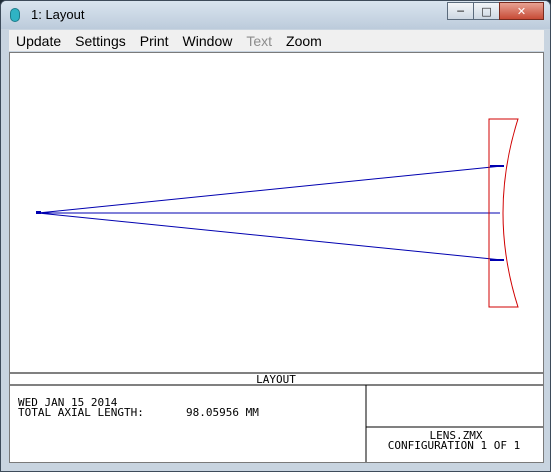  I want to click on axial-length-label: TOTAL AXIAL LENGTH:, so click(81, 412).